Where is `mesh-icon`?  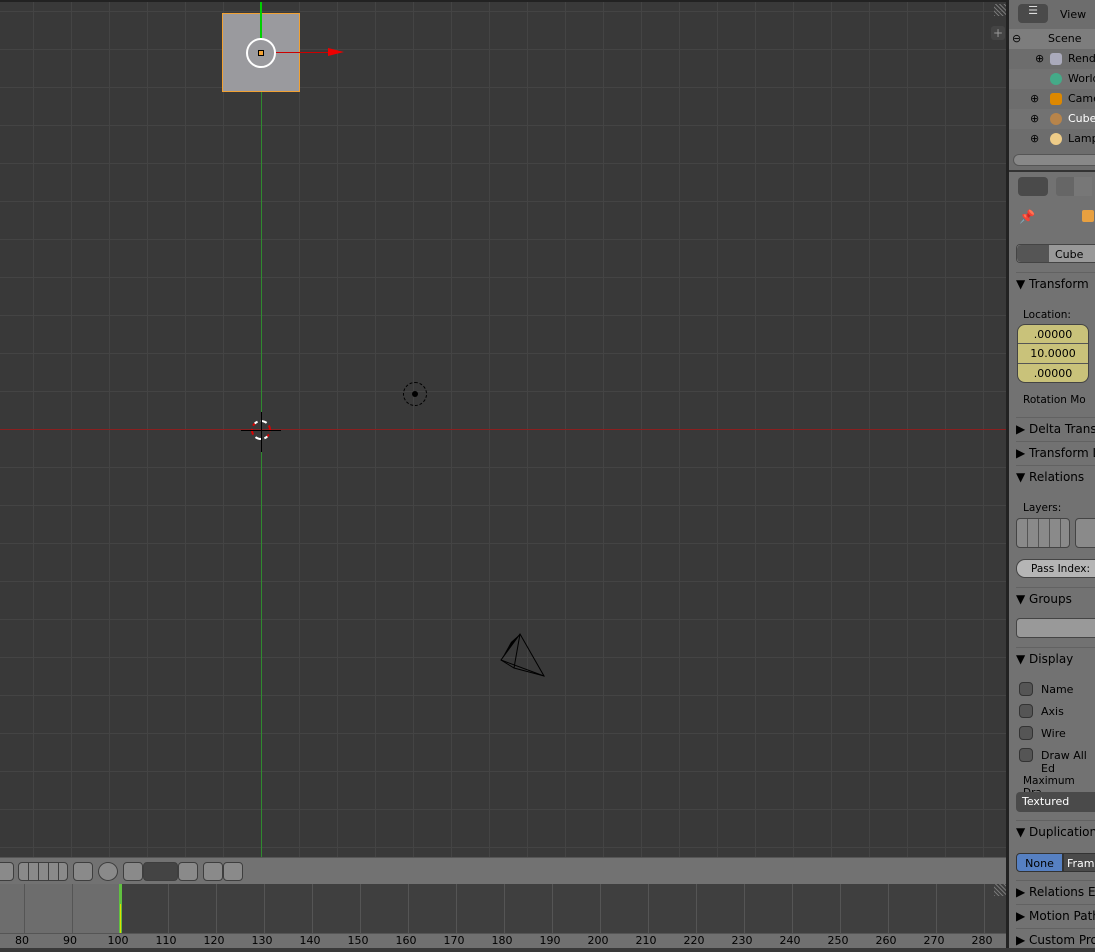
mesh-icon is located at coordinates (1056, 119).